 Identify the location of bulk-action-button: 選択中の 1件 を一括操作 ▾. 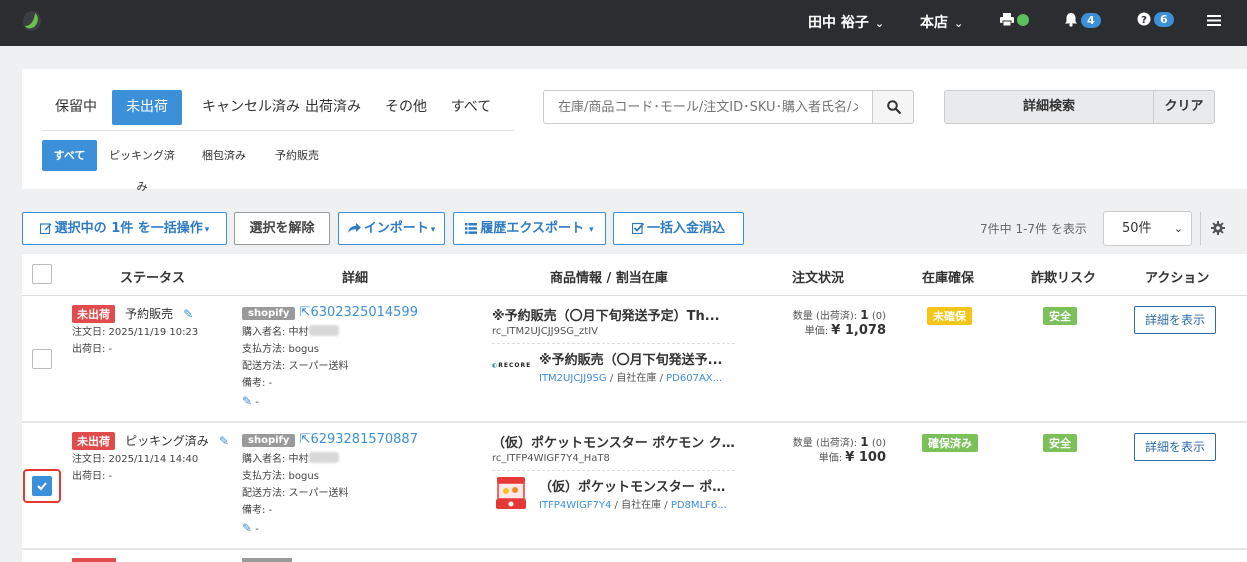
(124, 228).